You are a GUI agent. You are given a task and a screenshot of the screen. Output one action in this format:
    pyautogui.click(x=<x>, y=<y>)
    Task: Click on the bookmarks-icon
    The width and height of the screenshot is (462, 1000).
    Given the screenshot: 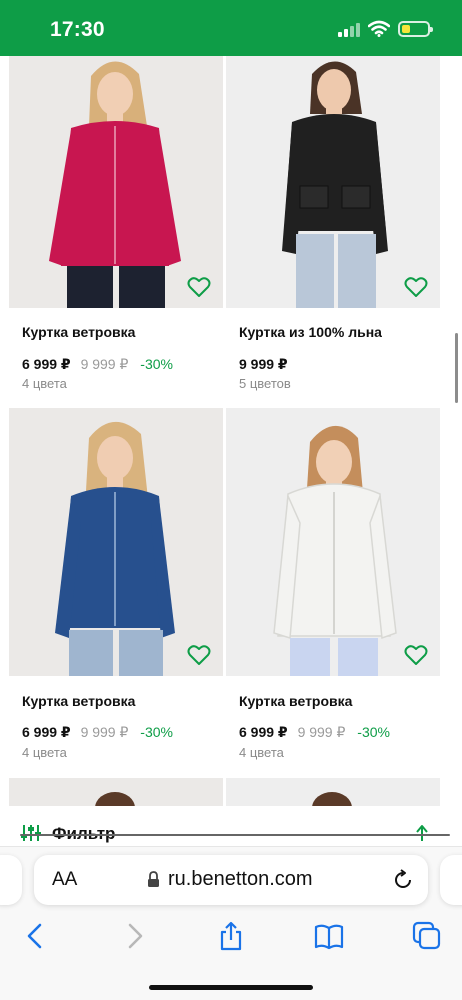 What is the action you would take?
    pyautogui.click(x=329, y=936)
    